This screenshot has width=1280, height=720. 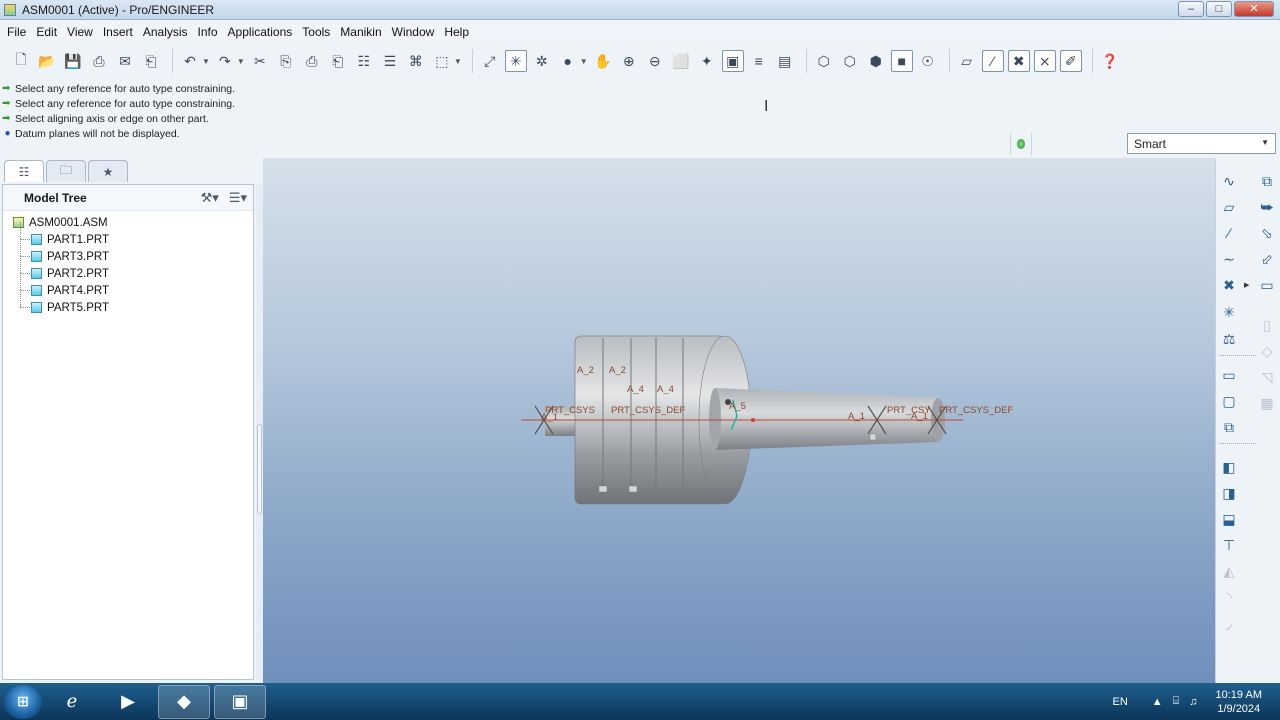 What do you see at coordinates (206, 61) in the screenshot?
I see `undo-dropdown-icon: ▼` at bounding box center [206, 61].